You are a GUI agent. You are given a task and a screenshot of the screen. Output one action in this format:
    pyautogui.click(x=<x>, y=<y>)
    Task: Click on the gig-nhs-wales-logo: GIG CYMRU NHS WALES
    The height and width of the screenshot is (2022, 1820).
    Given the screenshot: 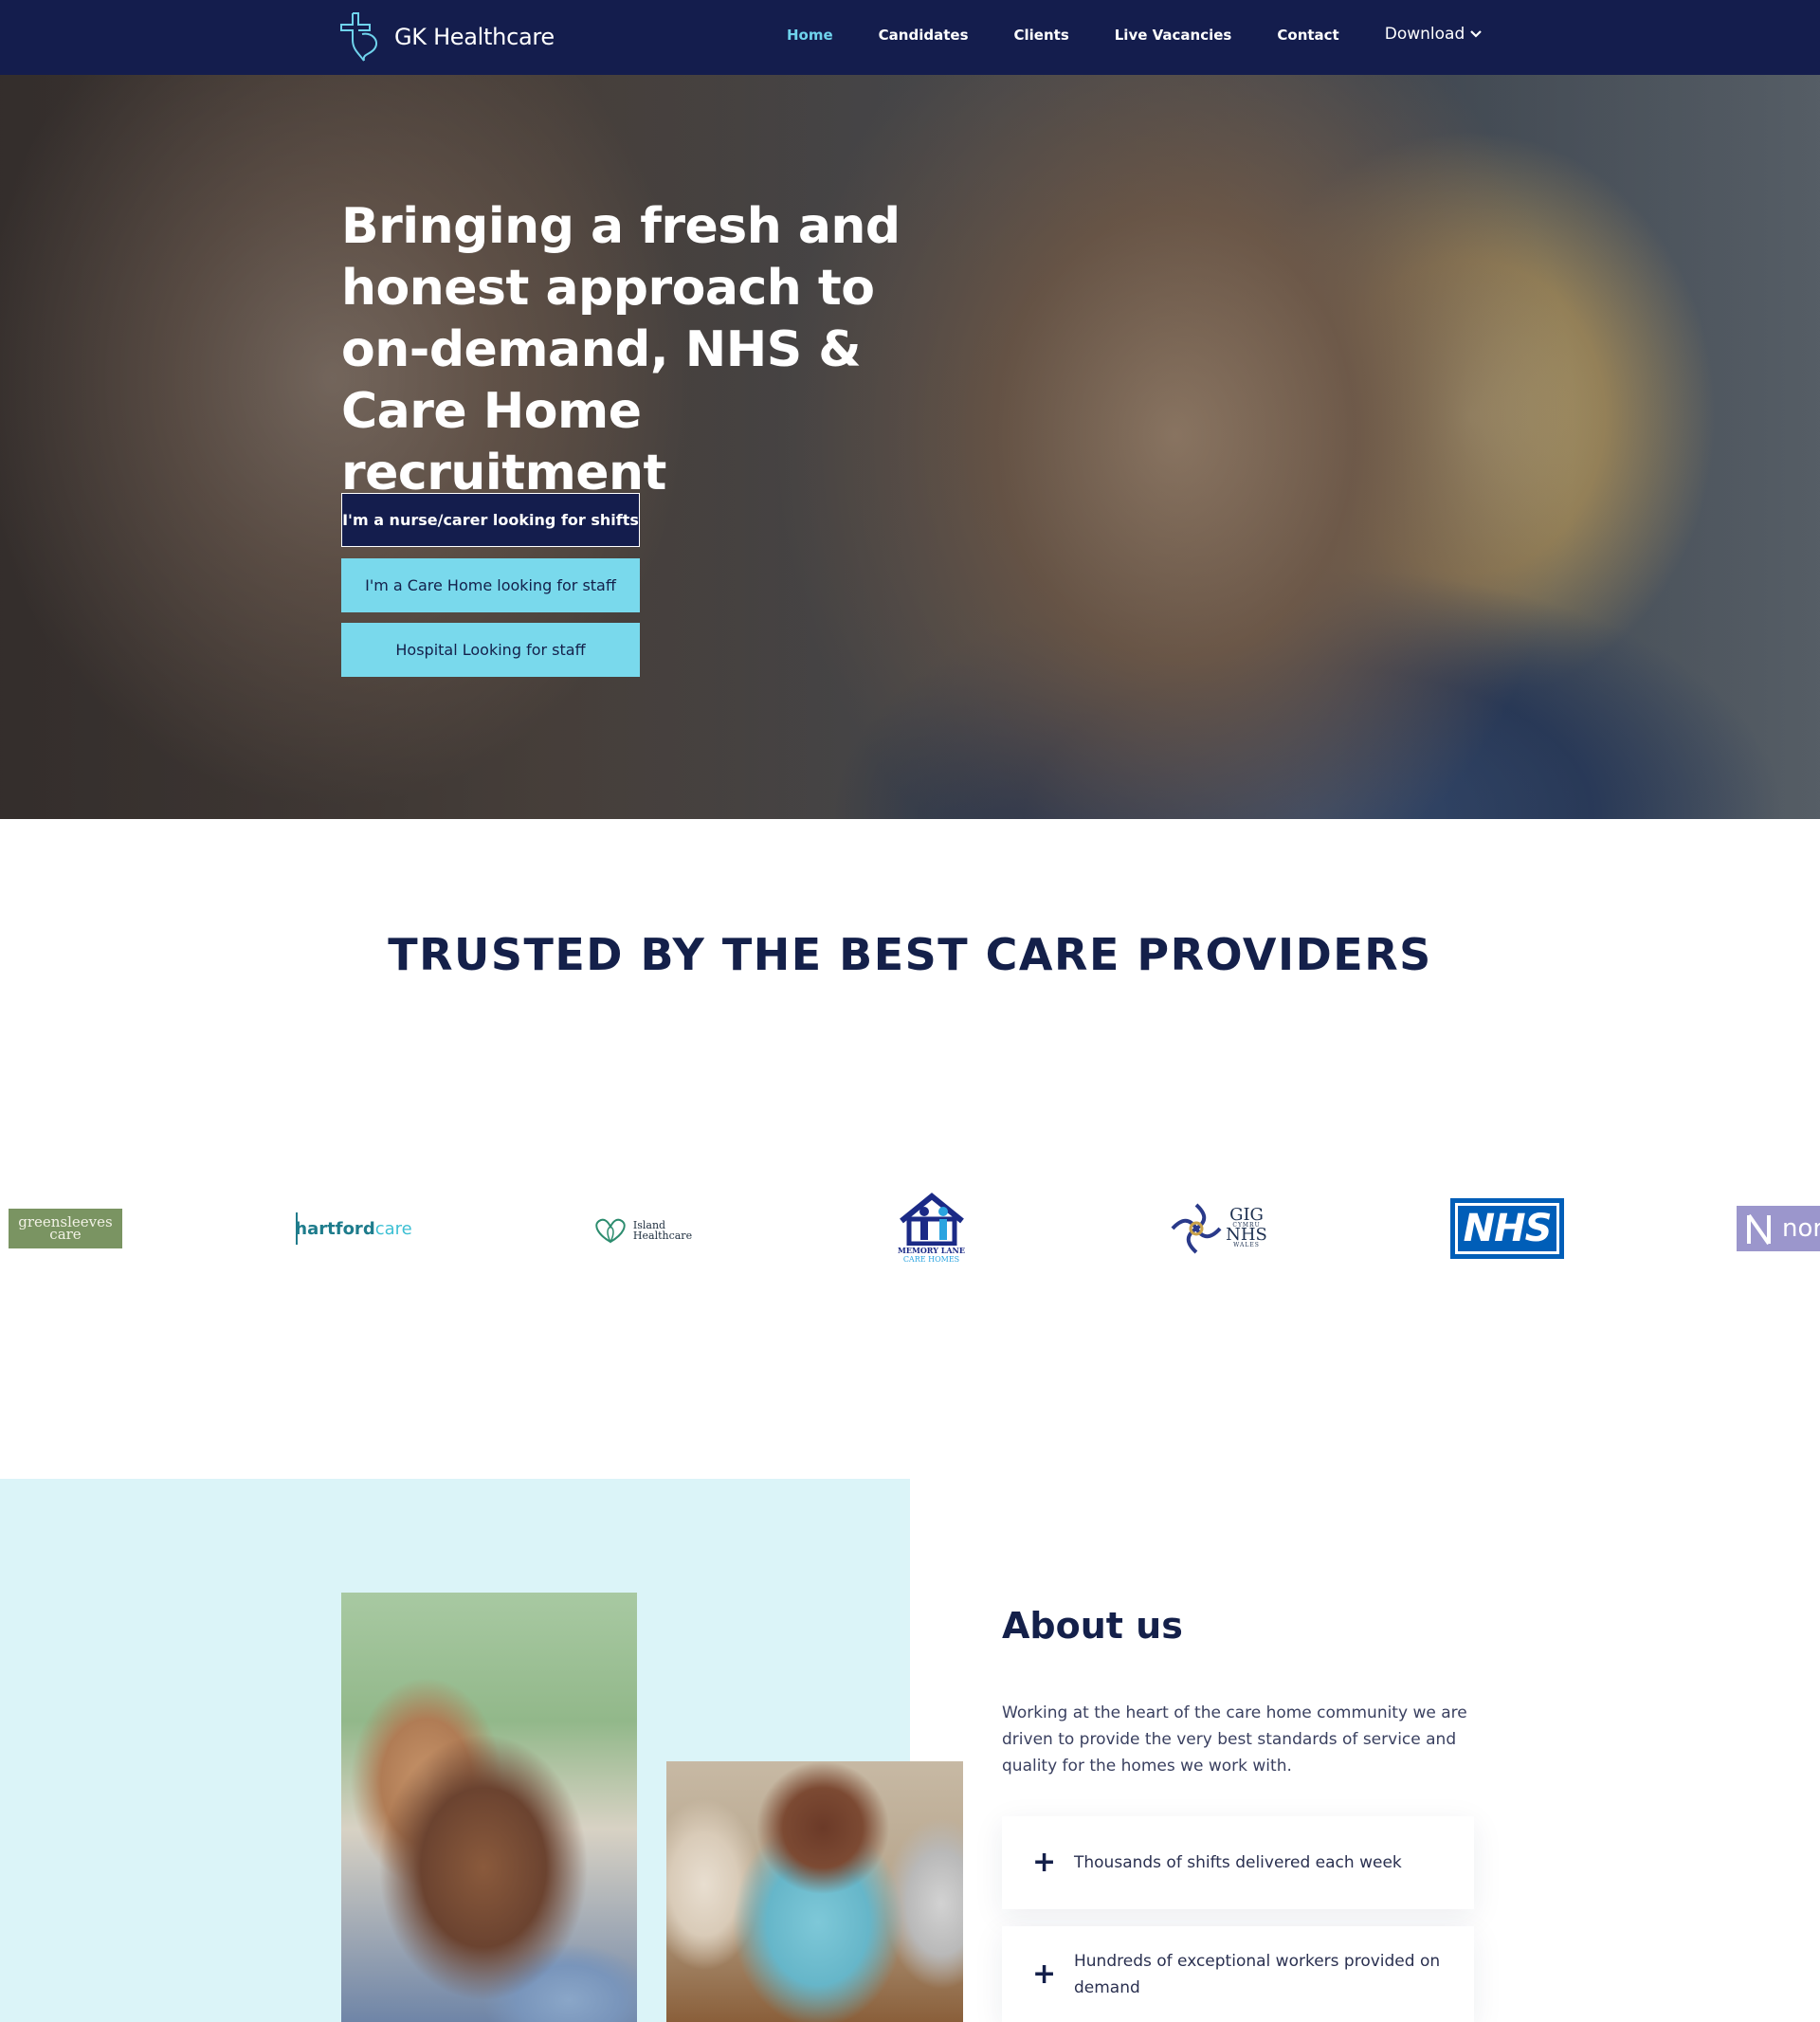 What is the action you would take?
    pyautogui.click(x=1218, y=1228)
    